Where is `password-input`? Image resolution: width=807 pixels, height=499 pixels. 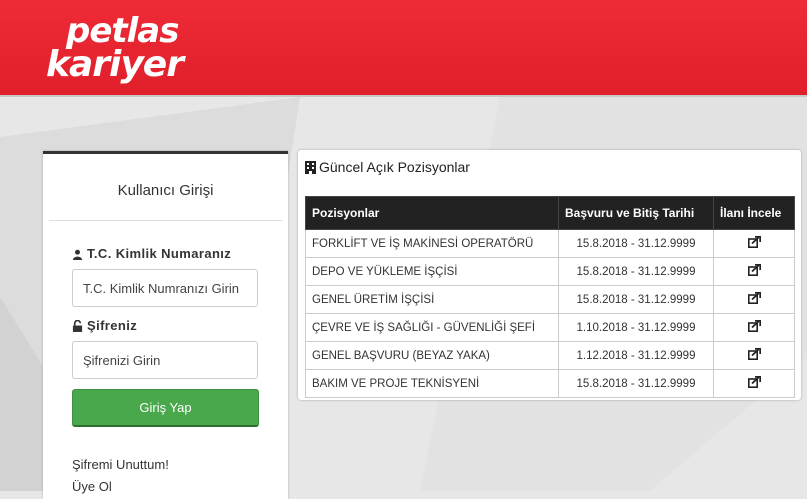 password-input is located at coordinates (165, 360).